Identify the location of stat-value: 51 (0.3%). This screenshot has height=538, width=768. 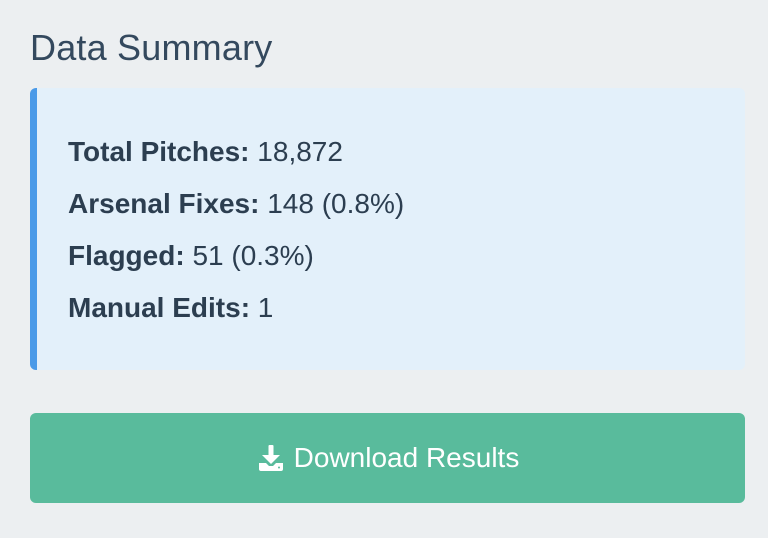
(253, 255).